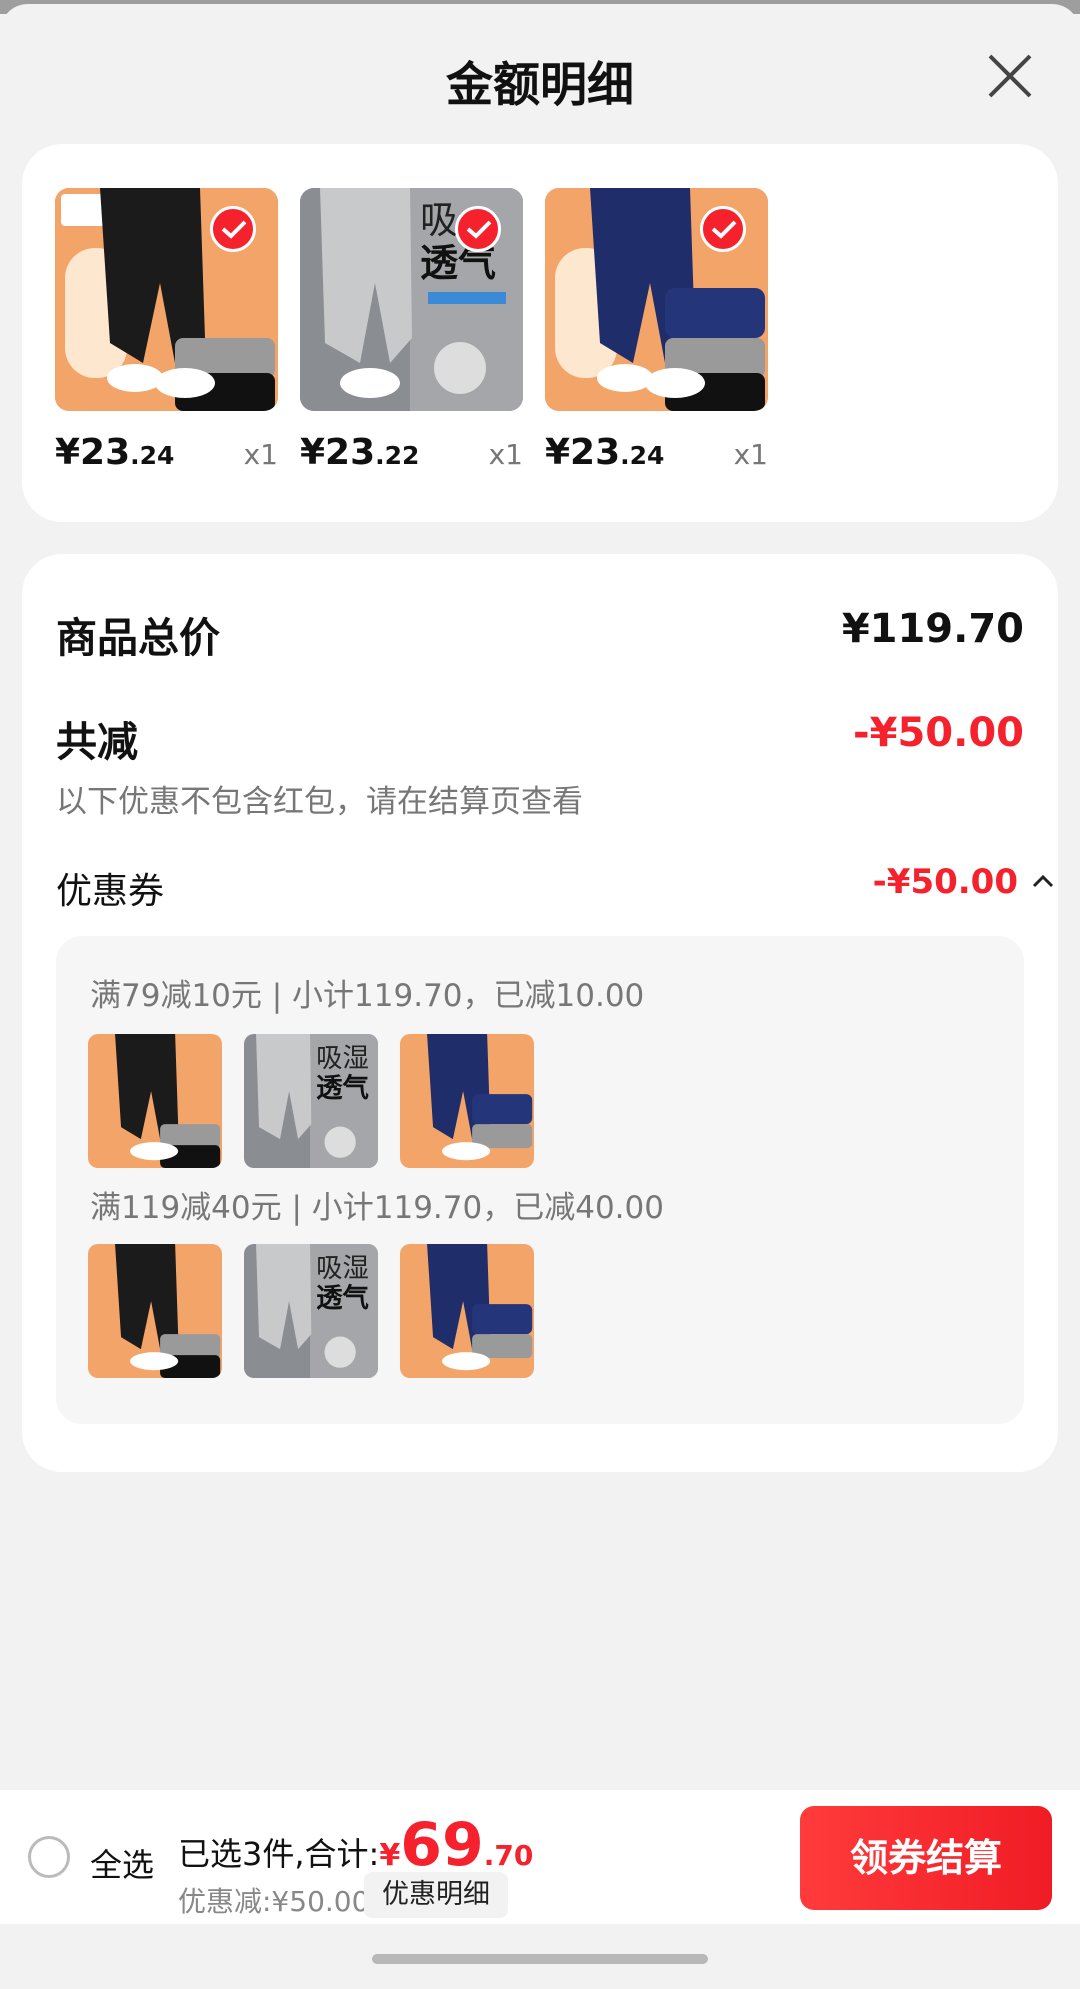 Image resolution: width=1080 pixels, height=1989 pixels. Describe the element at coordinates (932, 629) in the screenshot. I see `total-price-value: ¥119.70` at that location.